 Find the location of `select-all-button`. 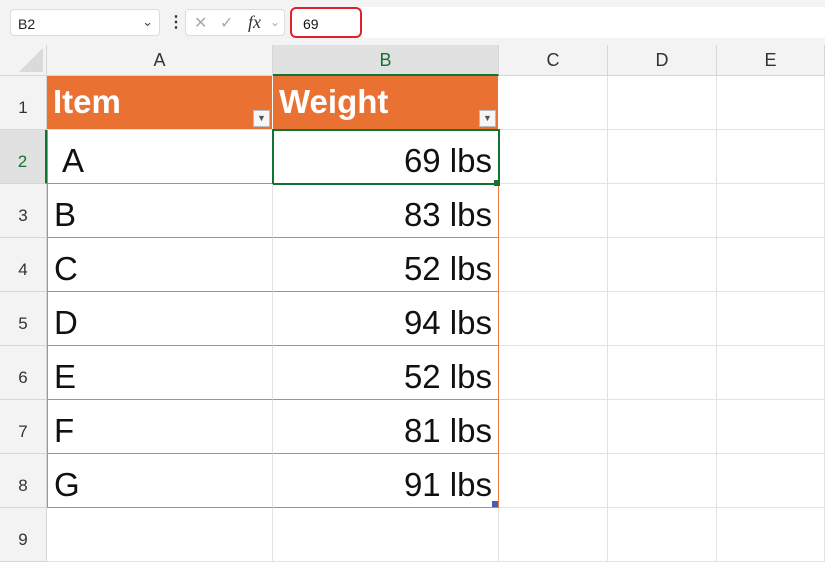

select-all-button is located at coordinates (23, 60).